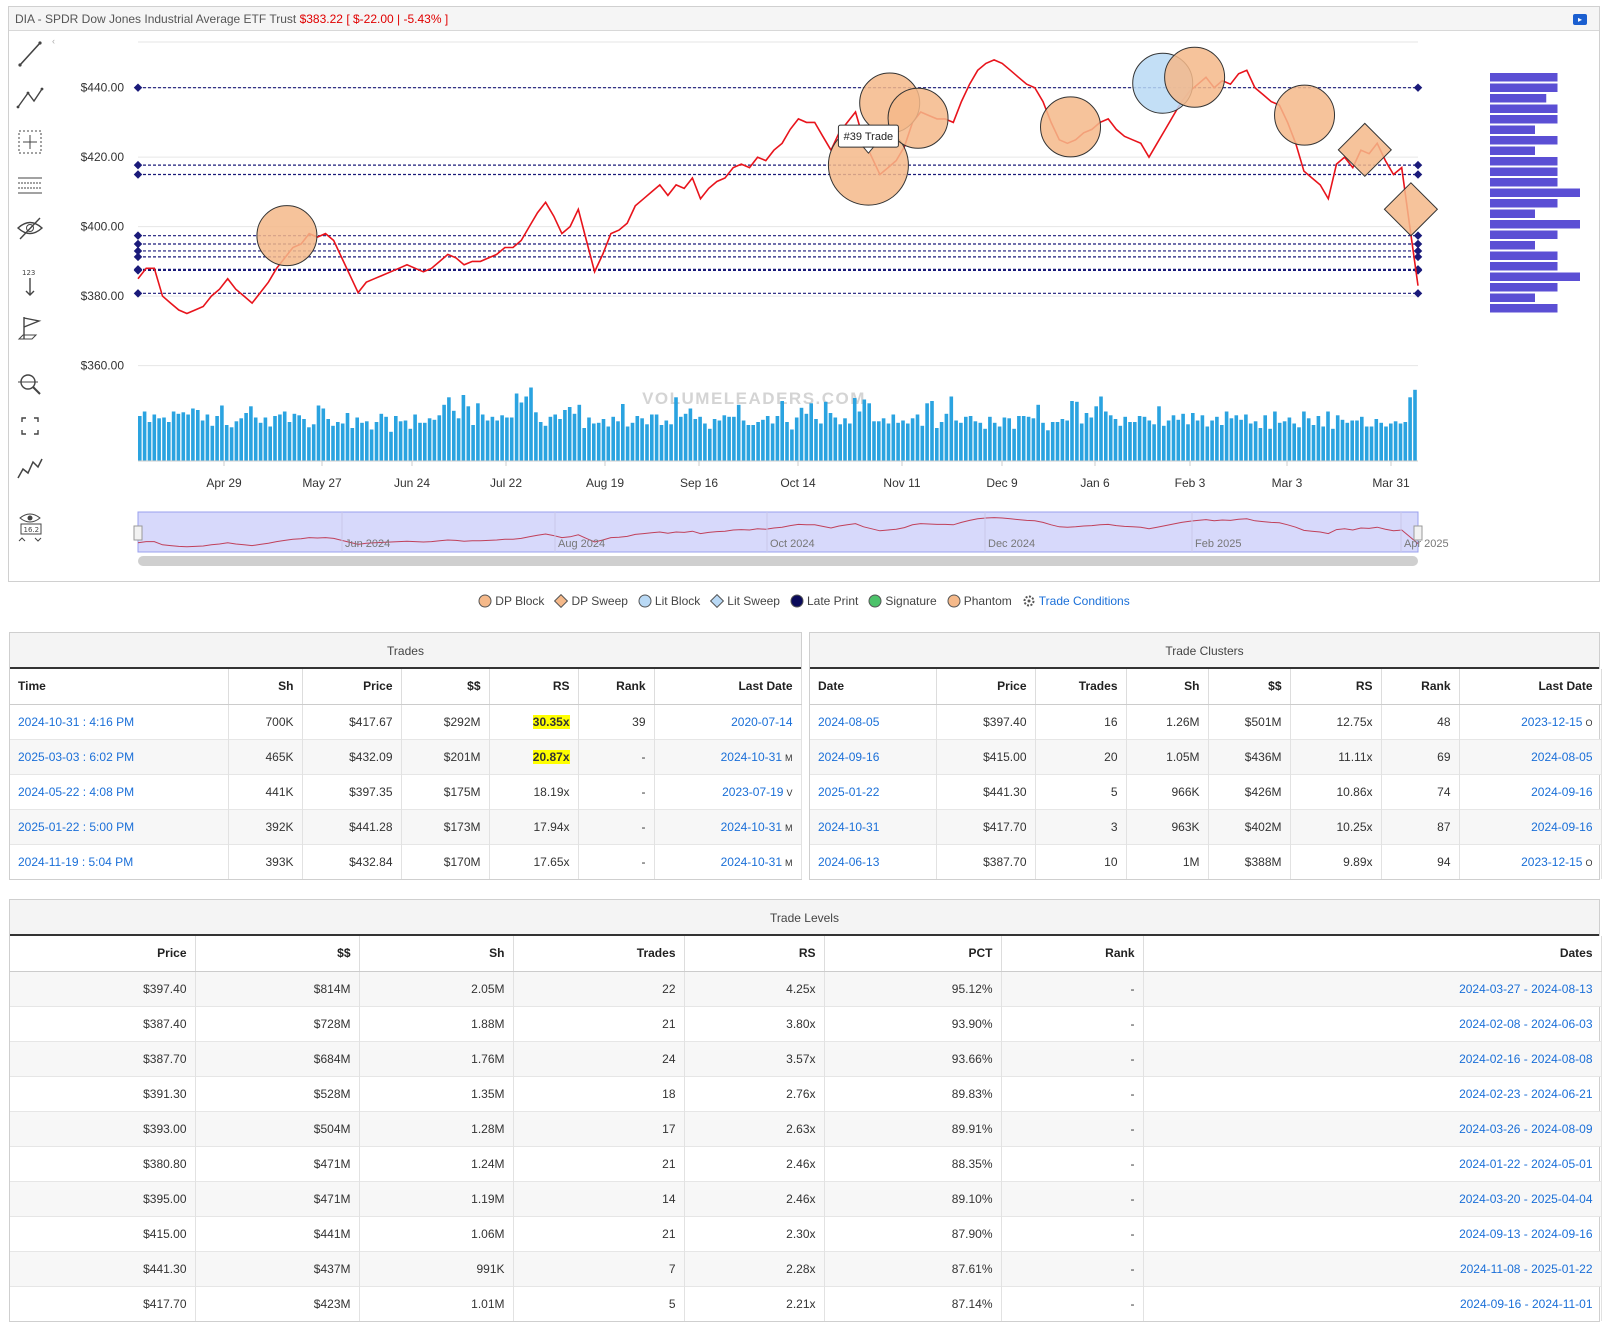 This screenshot has height=1325, width=1608. Describe the element at coordinates (1072, 1058) in the screenshot. I see `level-rank: -` at that location.